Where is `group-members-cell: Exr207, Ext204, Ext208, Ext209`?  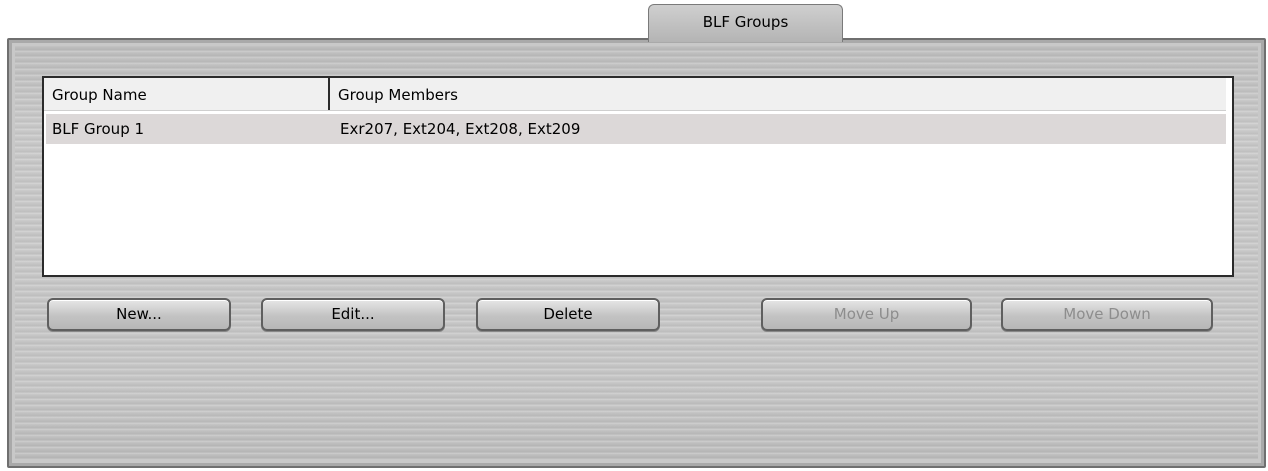
group-members-cell: Exr207, Ext204, Ext208, Ext209 is located at coordinates (460, 129).